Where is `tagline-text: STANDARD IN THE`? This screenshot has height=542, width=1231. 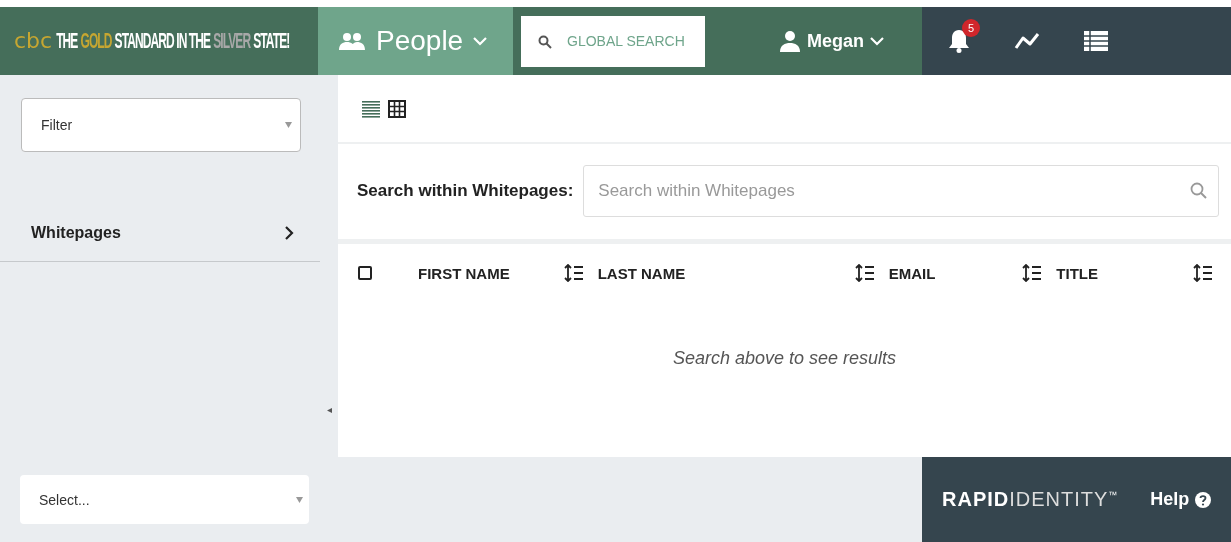
tagline-text: STANDARD IN THE is located at coordinates (162, 41).